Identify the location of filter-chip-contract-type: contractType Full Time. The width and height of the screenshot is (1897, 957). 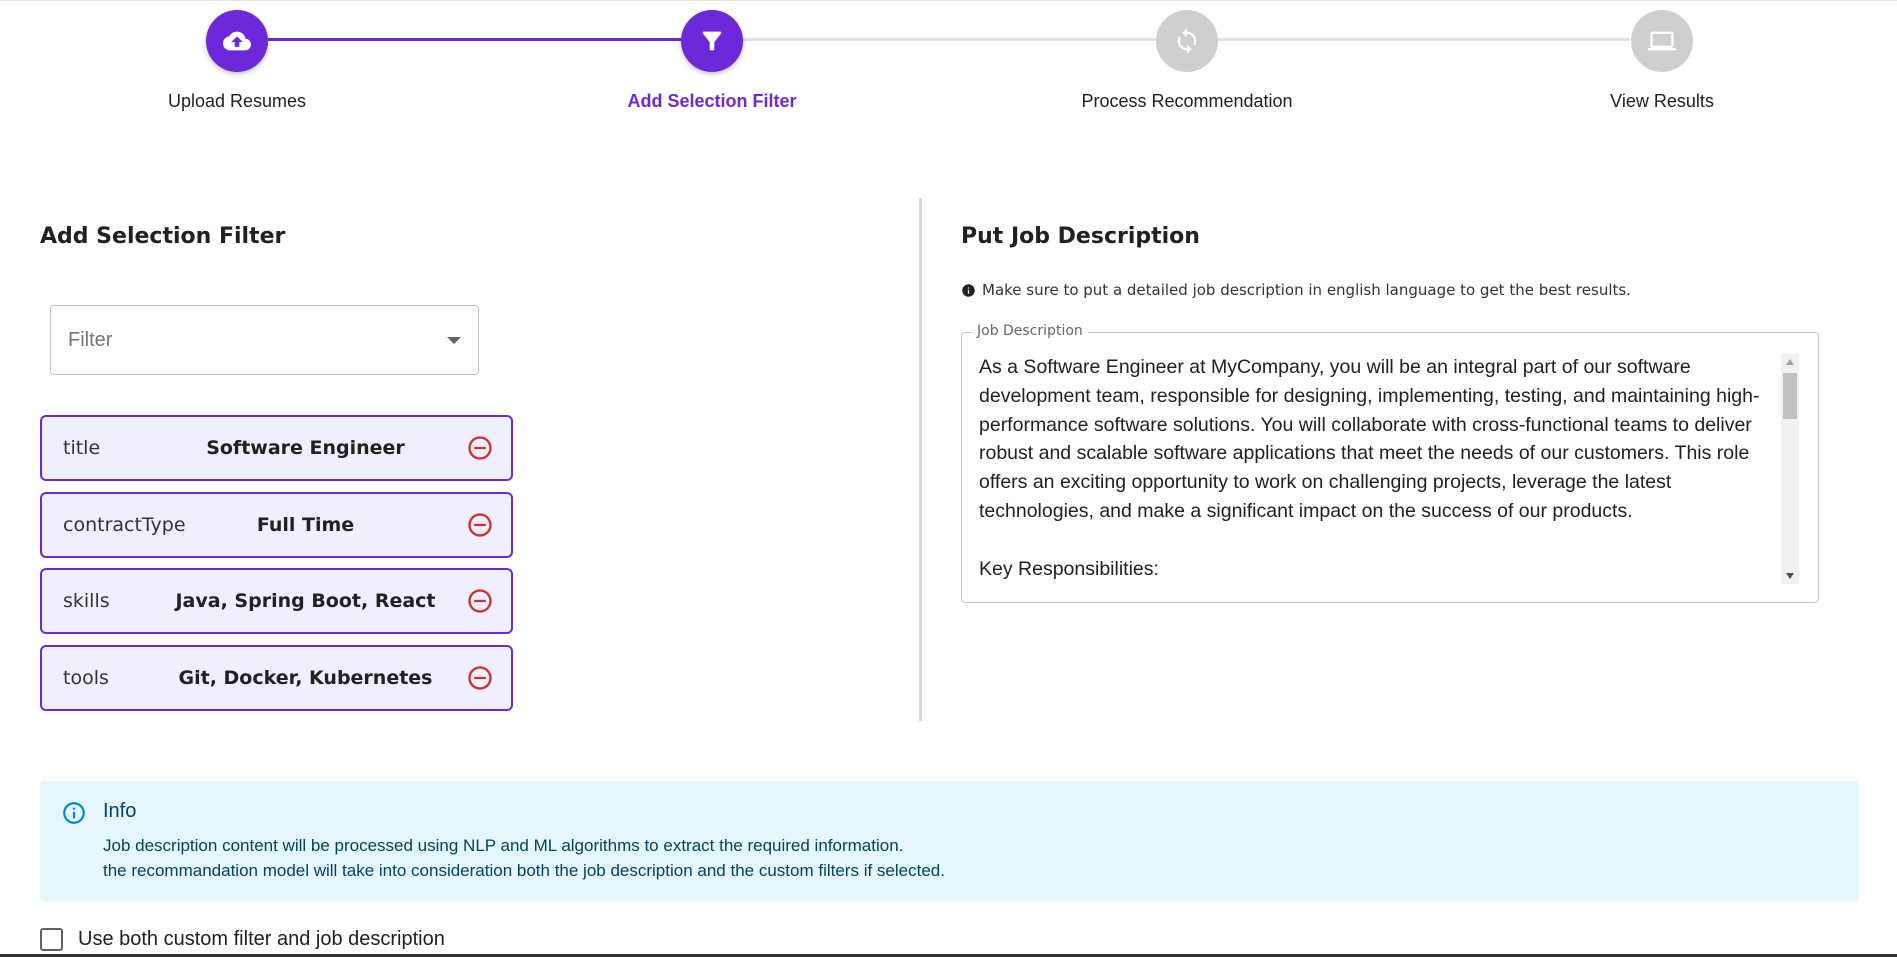
(276, 525).